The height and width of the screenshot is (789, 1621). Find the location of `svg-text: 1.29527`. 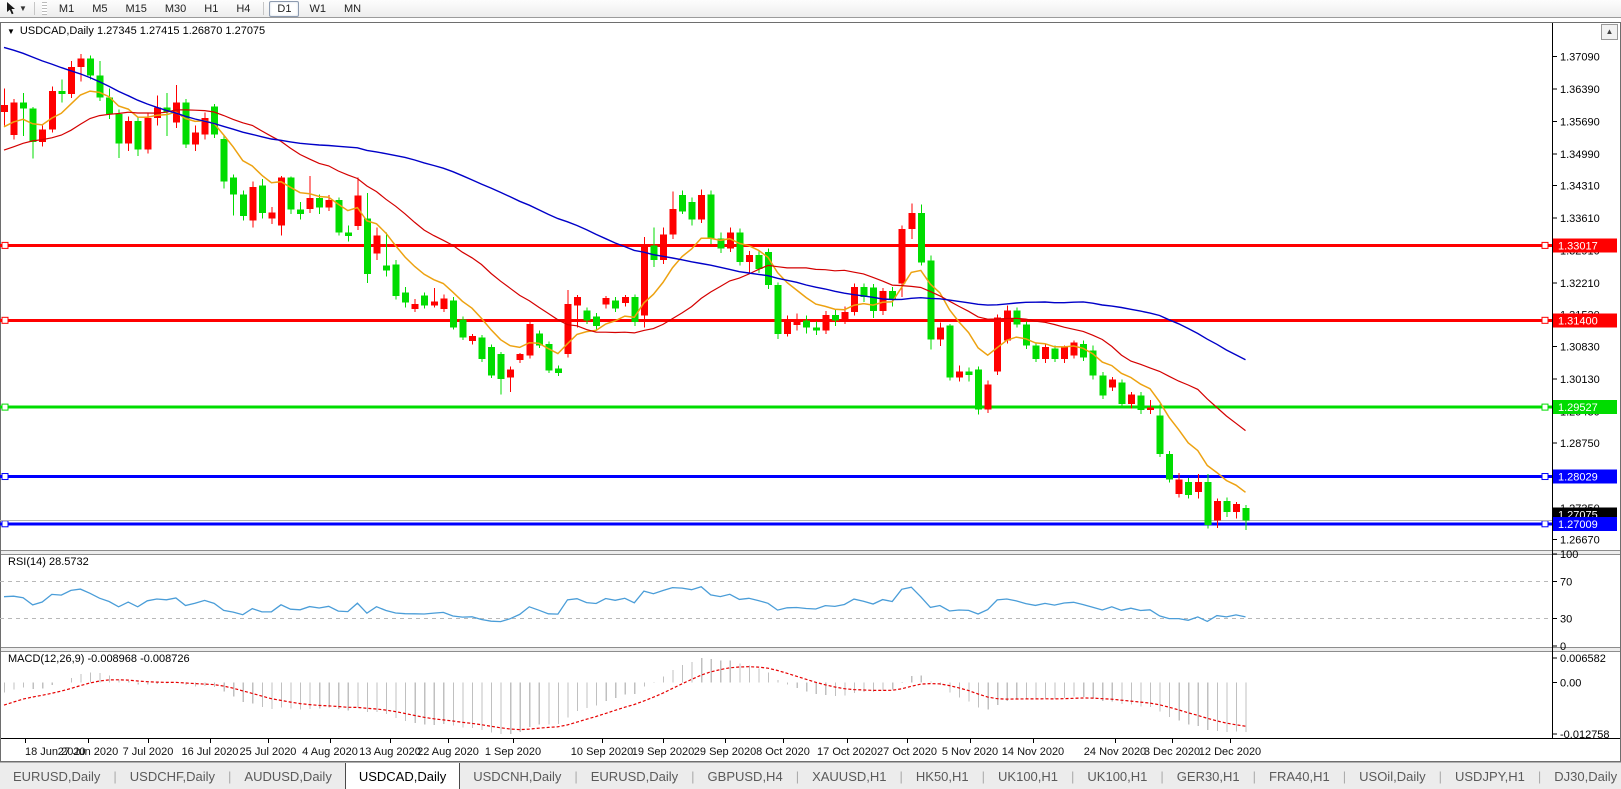

svg-text: 1.29527 is located at coordinates (1578, 408).